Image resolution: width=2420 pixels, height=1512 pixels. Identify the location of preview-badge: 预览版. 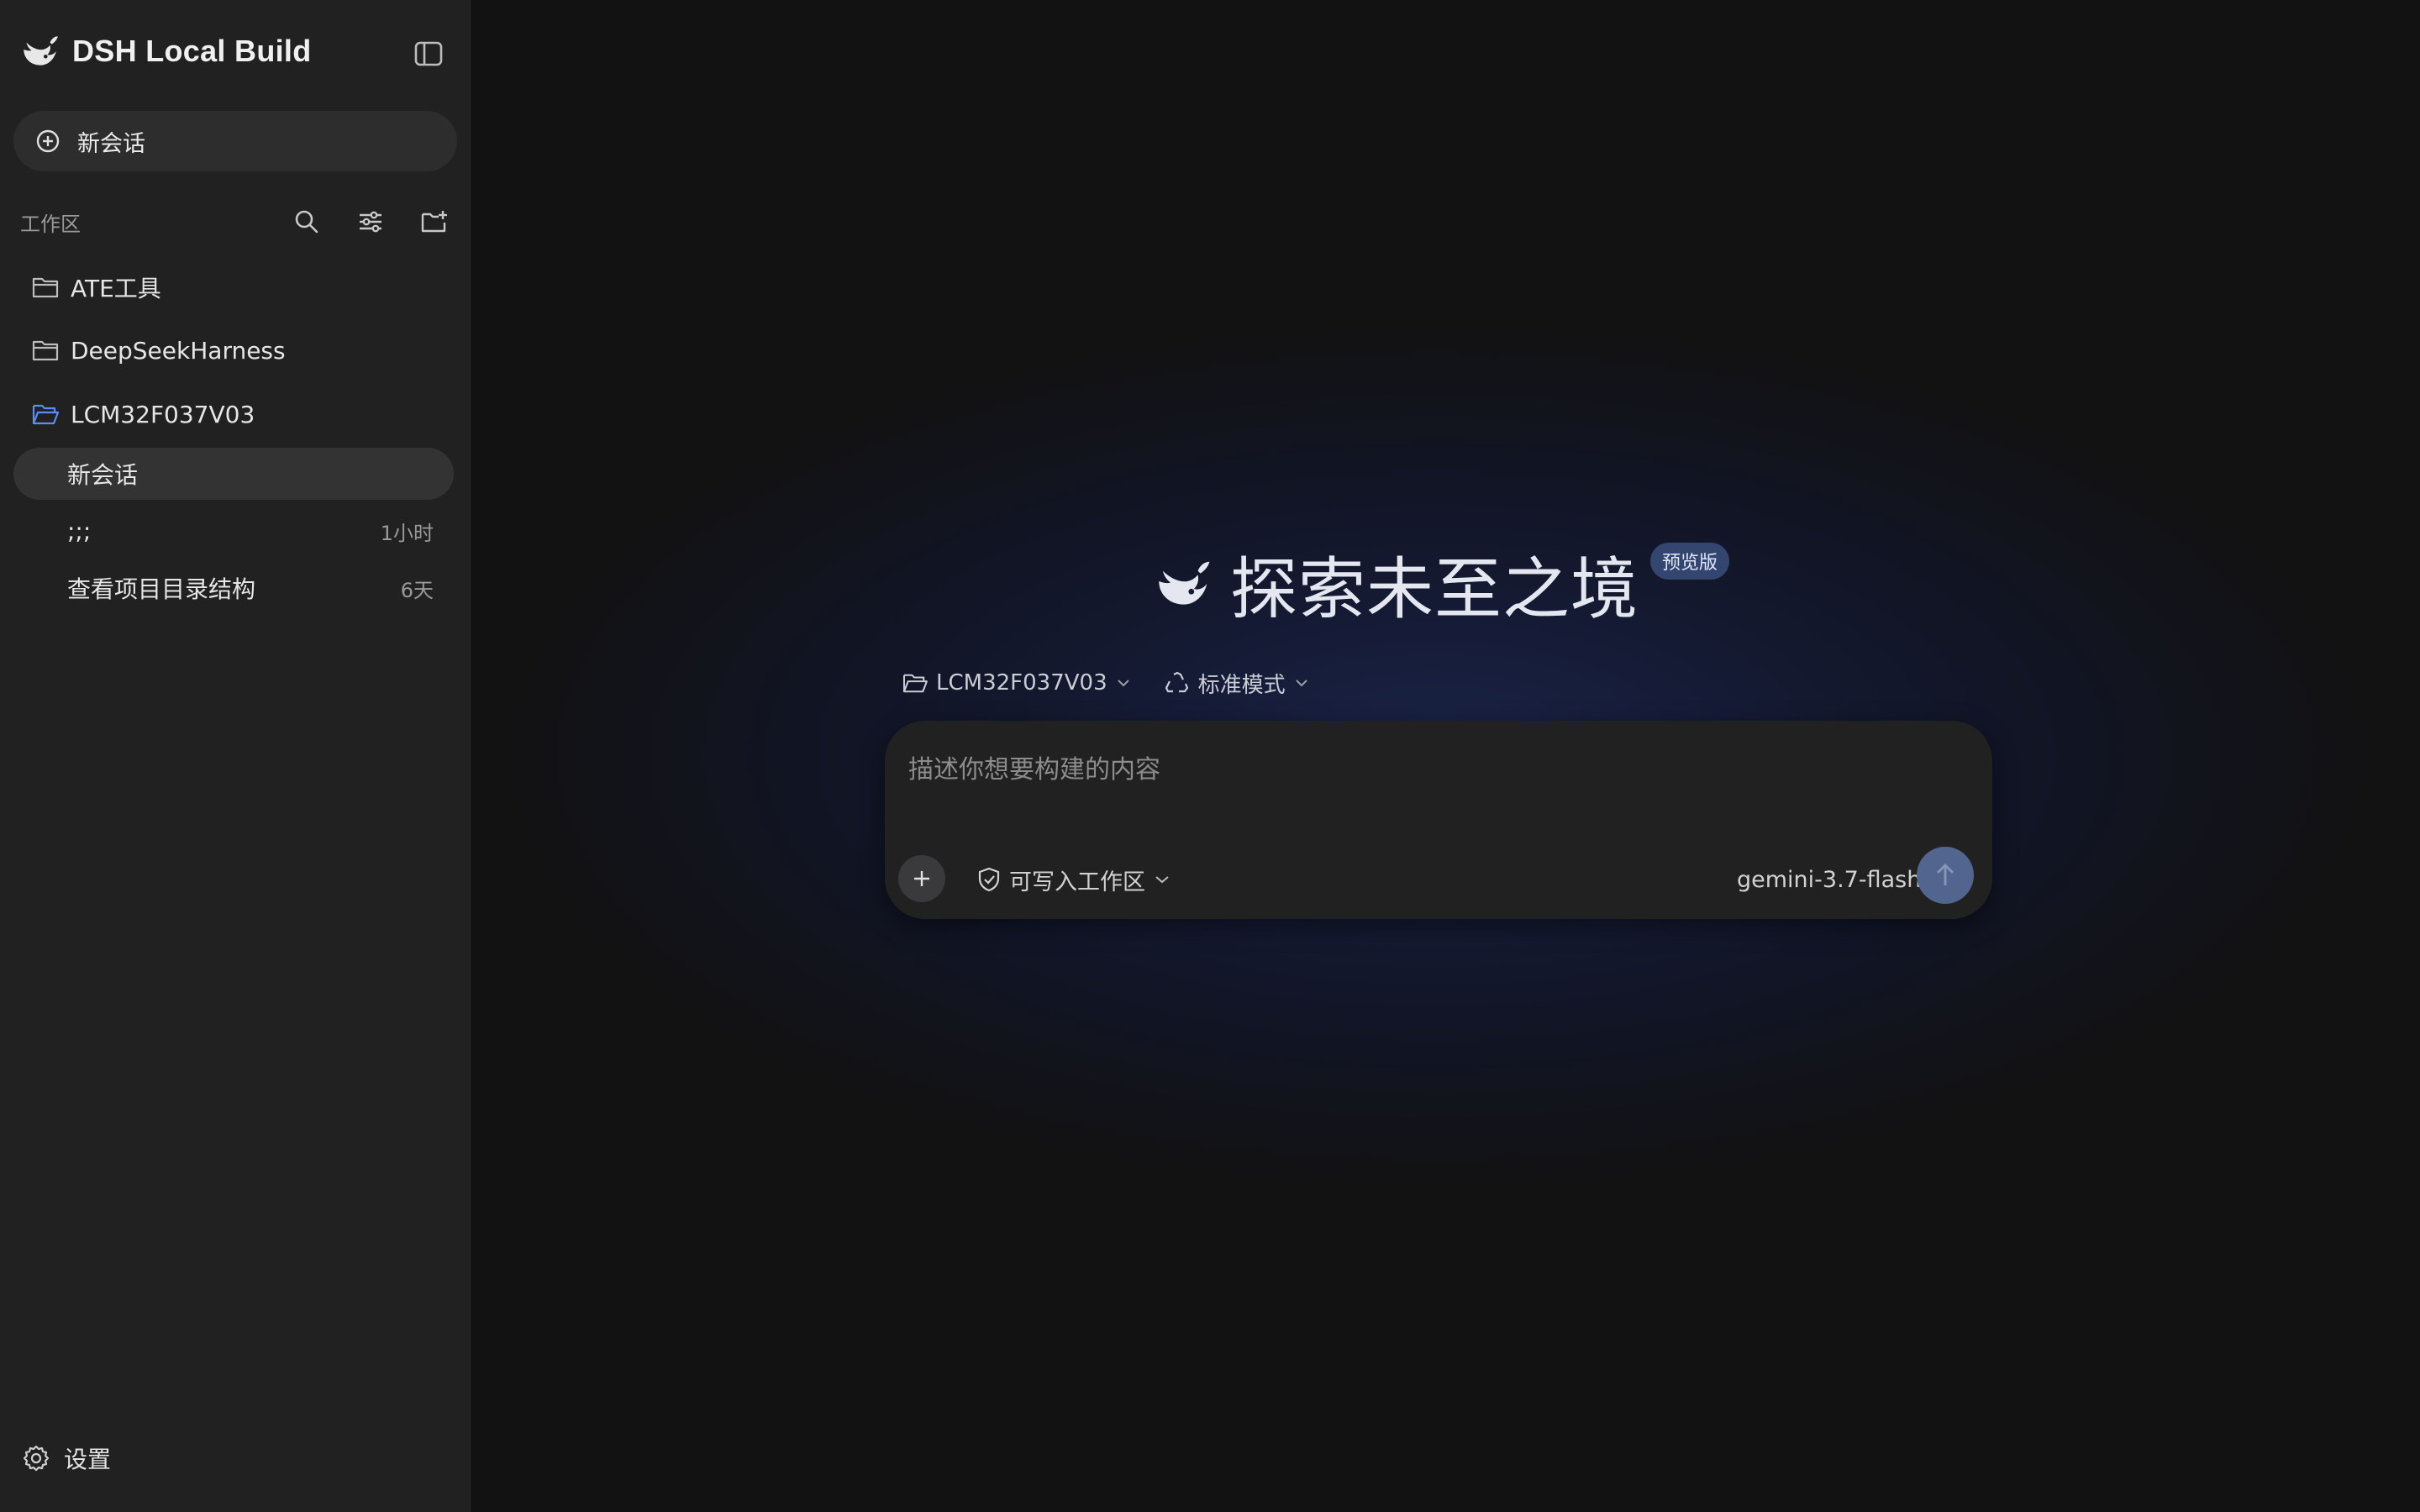
(1690, 561).